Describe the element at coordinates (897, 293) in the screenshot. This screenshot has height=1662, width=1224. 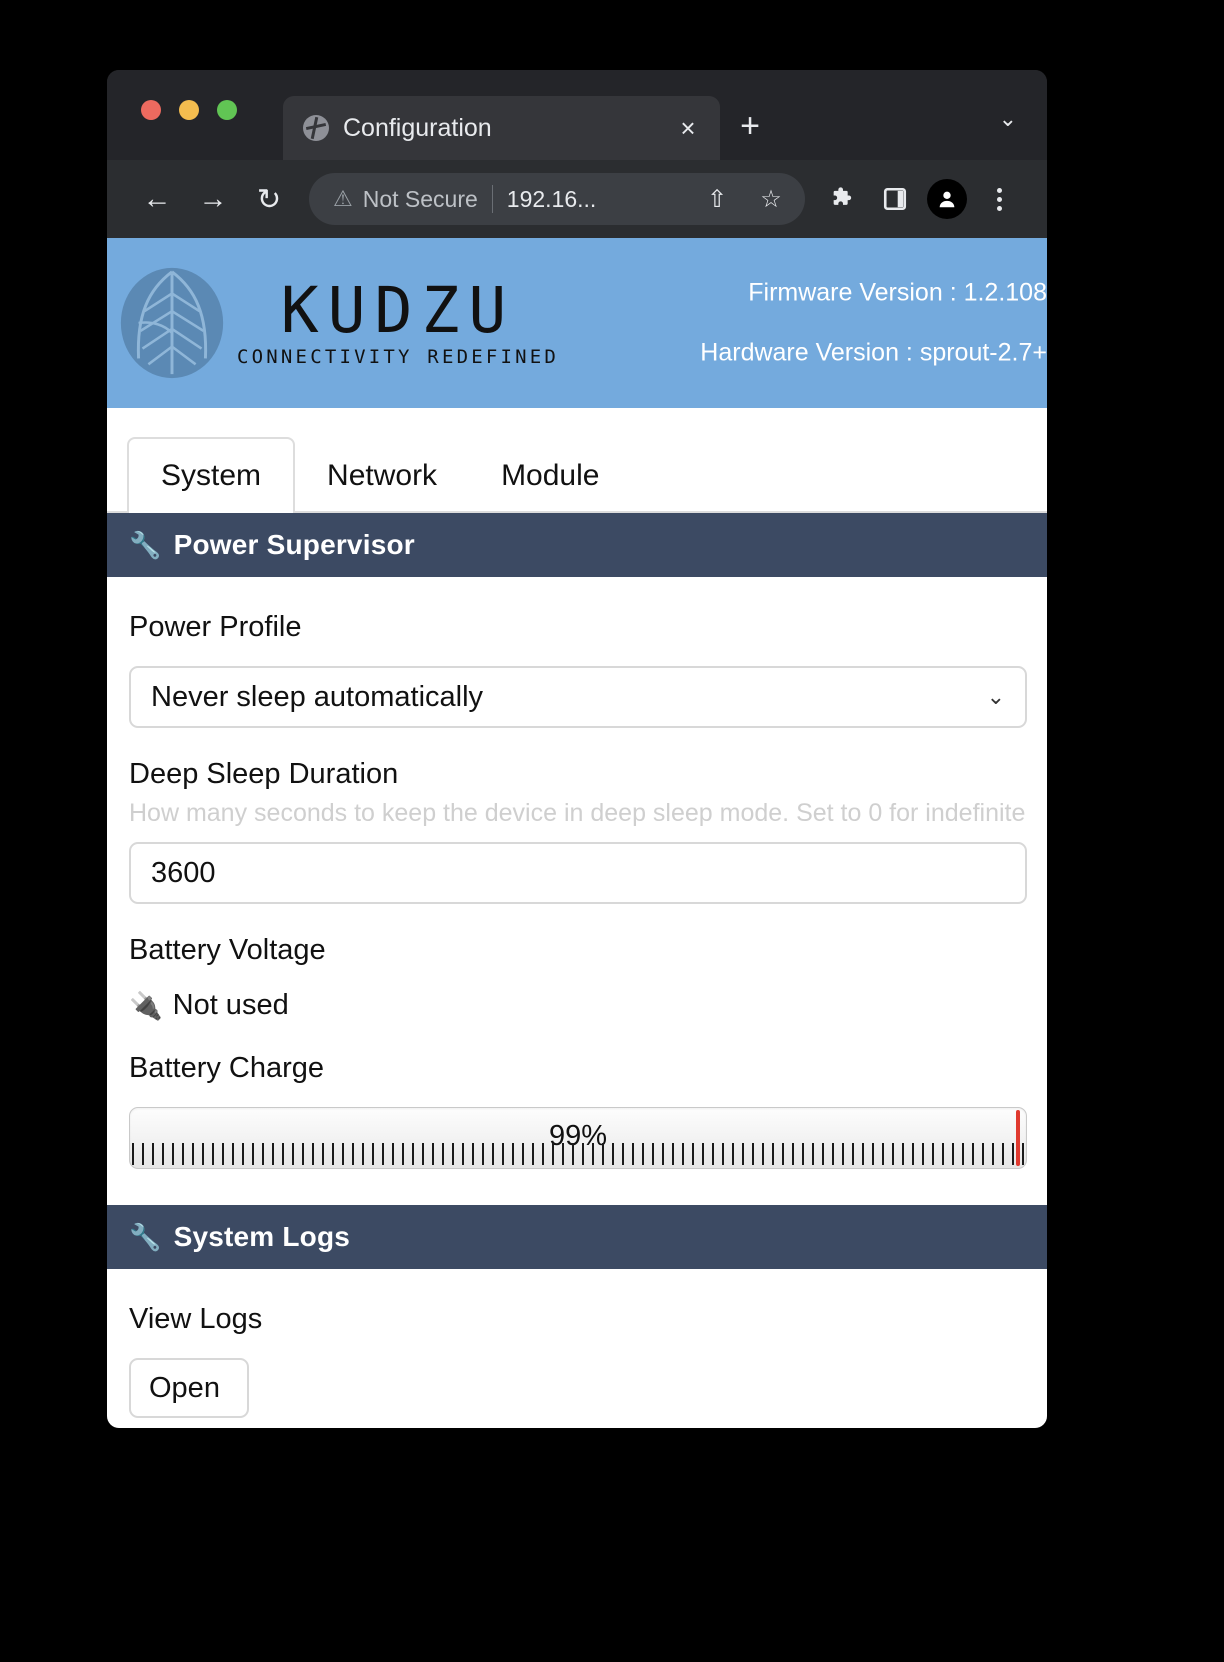
I see `firmware-version: Firmware Version : 1.2.108` at that location.